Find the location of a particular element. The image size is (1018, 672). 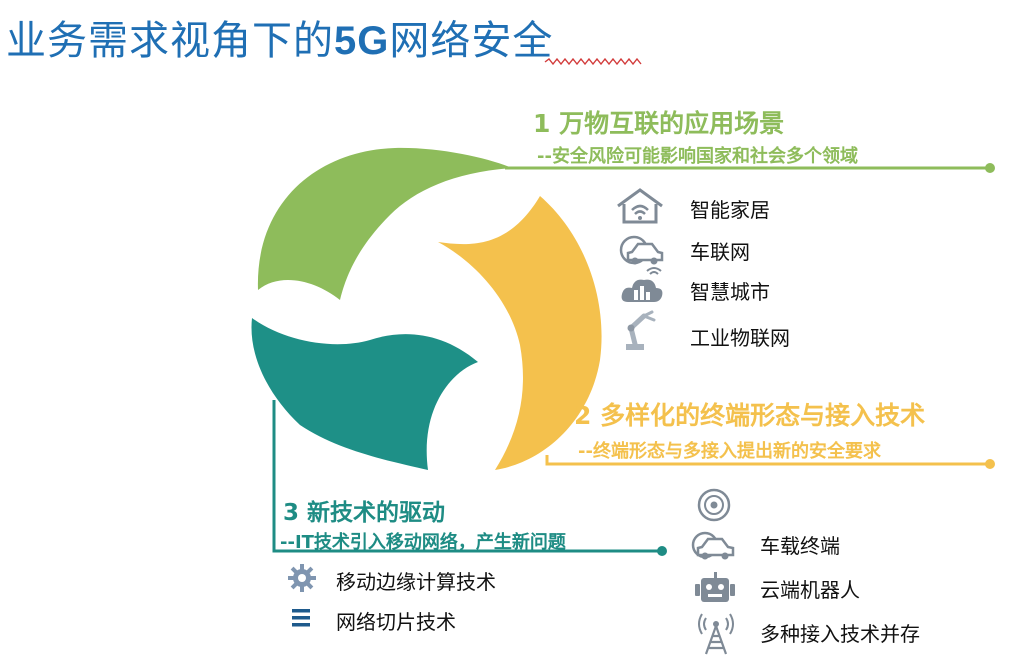

section1-item-1: 智能家居 is located at coordinates (730, 210).